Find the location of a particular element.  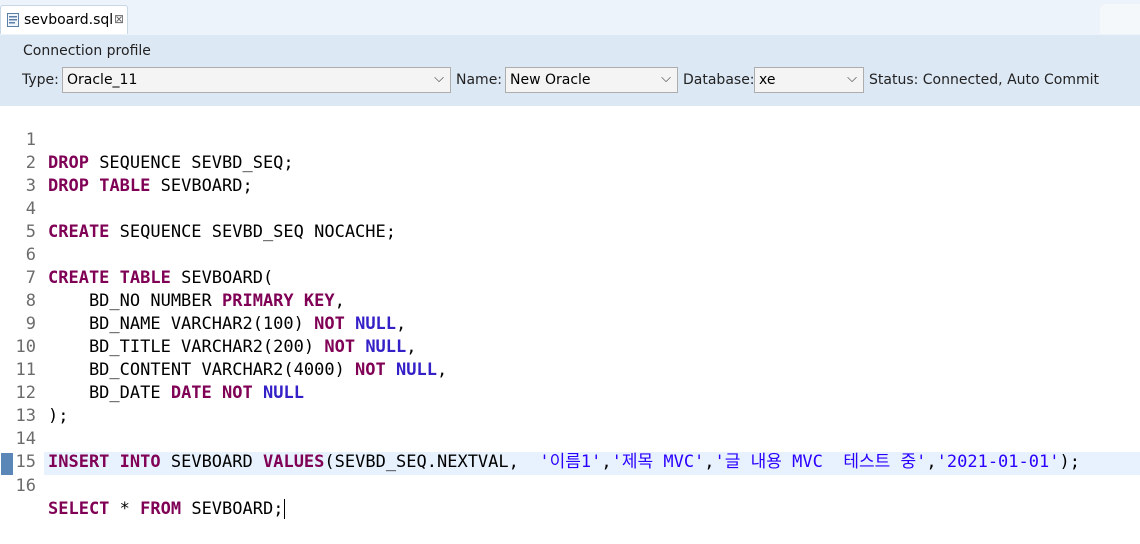

close-icon: ⊠ is located at coordinates (119, 19).